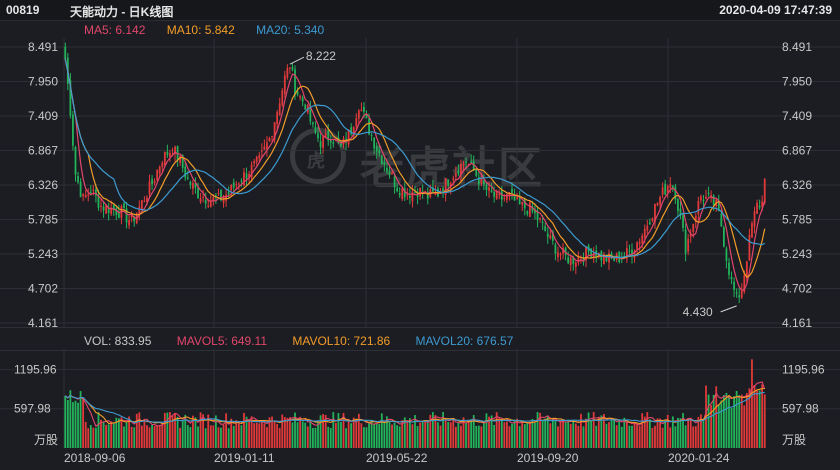 Image resolution: width=840 pixels, height=470 pixels. Describe the element at coordinates (797, 323) in the screenshot. I see `price-tick-right: 4.161` at that location.